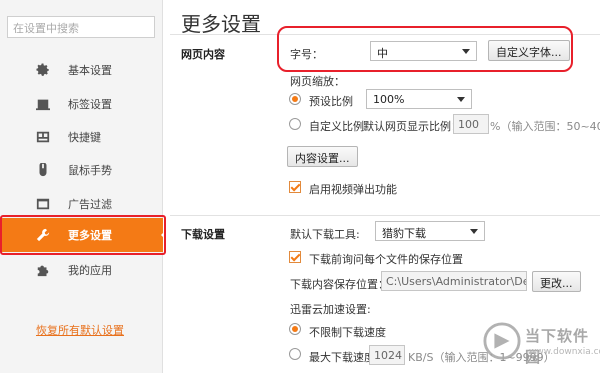 The height and width of the screenshot is (373, 600). Describe the element at coordinates (306, 54) in the screenshot. I see `font-size-label: 字号：` at that location.